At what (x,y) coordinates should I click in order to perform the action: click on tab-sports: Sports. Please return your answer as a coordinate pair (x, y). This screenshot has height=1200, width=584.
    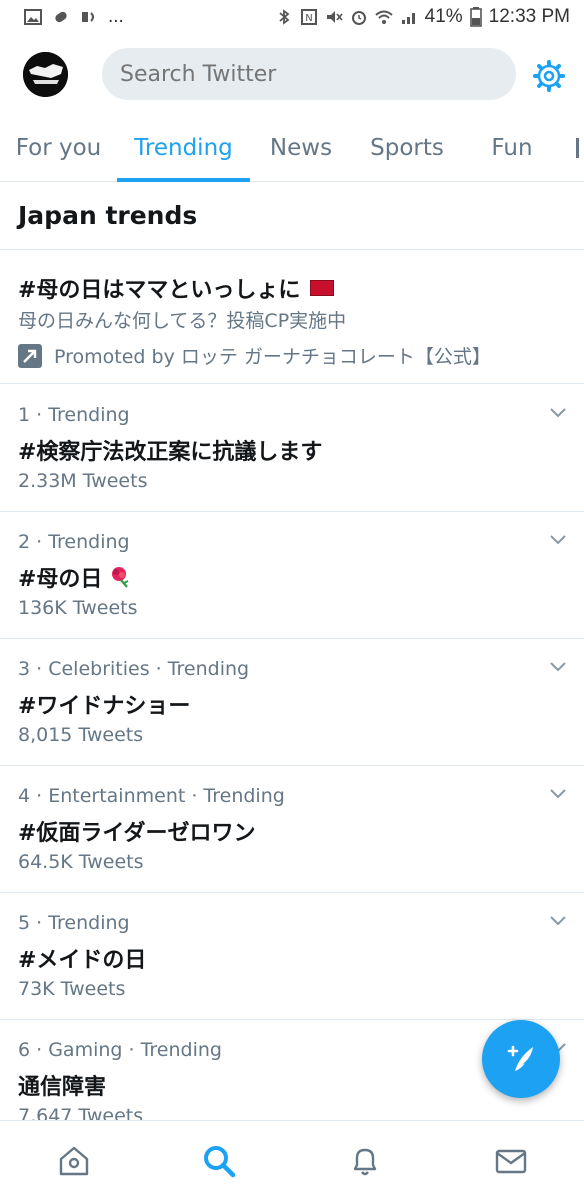
    Looking at the image, I should click on (407, 148).